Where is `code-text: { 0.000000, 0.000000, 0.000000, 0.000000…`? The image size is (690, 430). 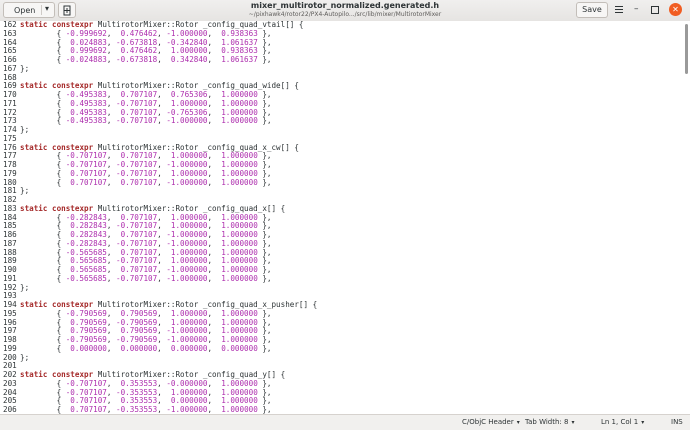
code-text: { 0.000000, 0.000000, 0.000000, 0.000000… is located at coordinates (145, 348).